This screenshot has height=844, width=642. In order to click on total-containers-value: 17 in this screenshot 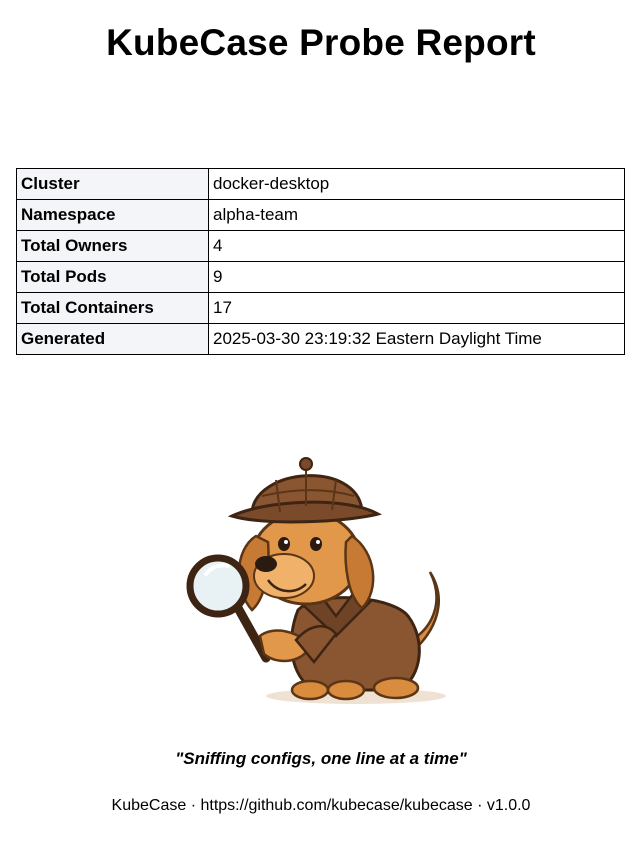, I will do `click(416, 308)`.